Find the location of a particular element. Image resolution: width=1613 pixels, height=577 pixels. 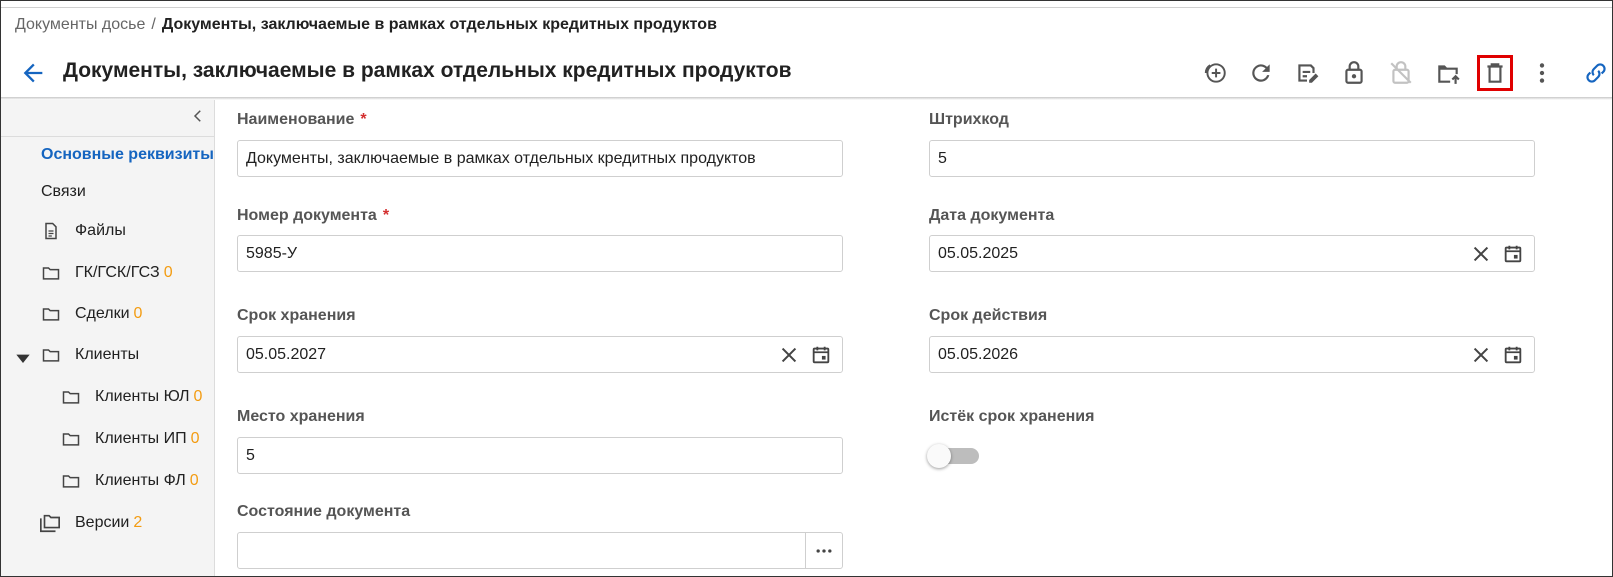

validity-period-field-value: 05.05.2026 is located at coordinates (978, 354).